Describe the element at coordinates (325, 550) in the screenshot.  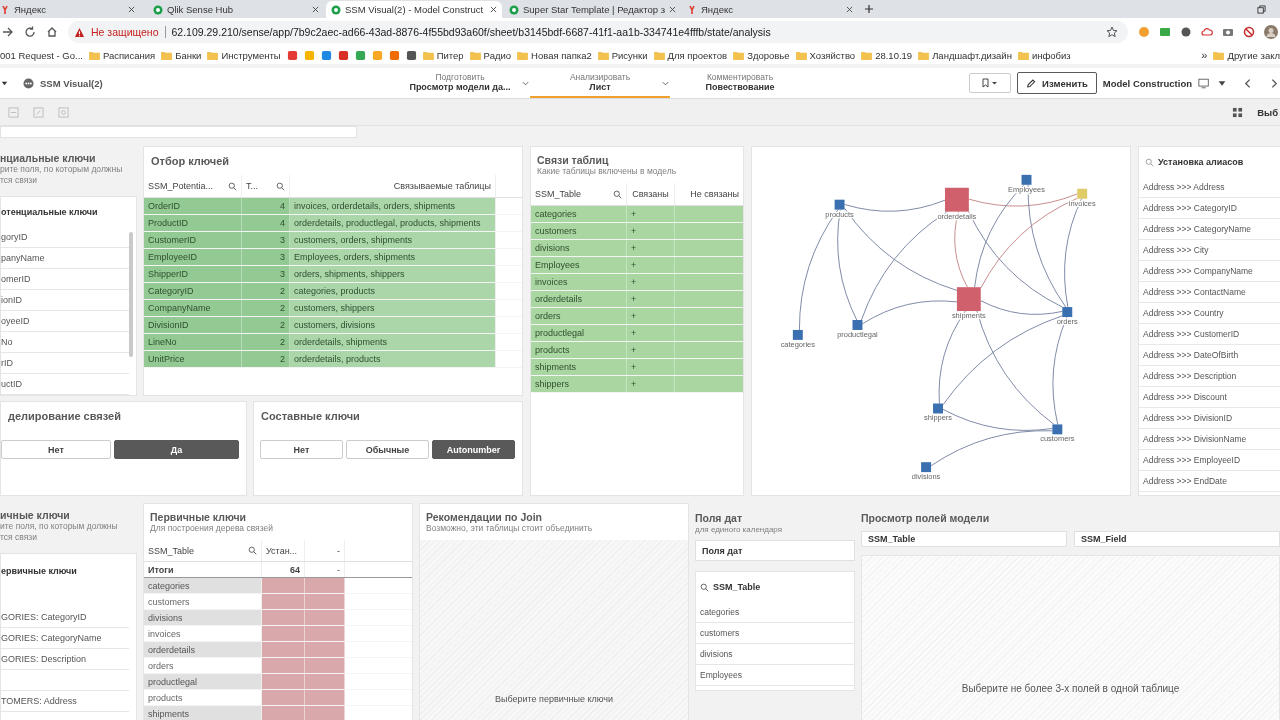
I see `column-header: -` at that location.